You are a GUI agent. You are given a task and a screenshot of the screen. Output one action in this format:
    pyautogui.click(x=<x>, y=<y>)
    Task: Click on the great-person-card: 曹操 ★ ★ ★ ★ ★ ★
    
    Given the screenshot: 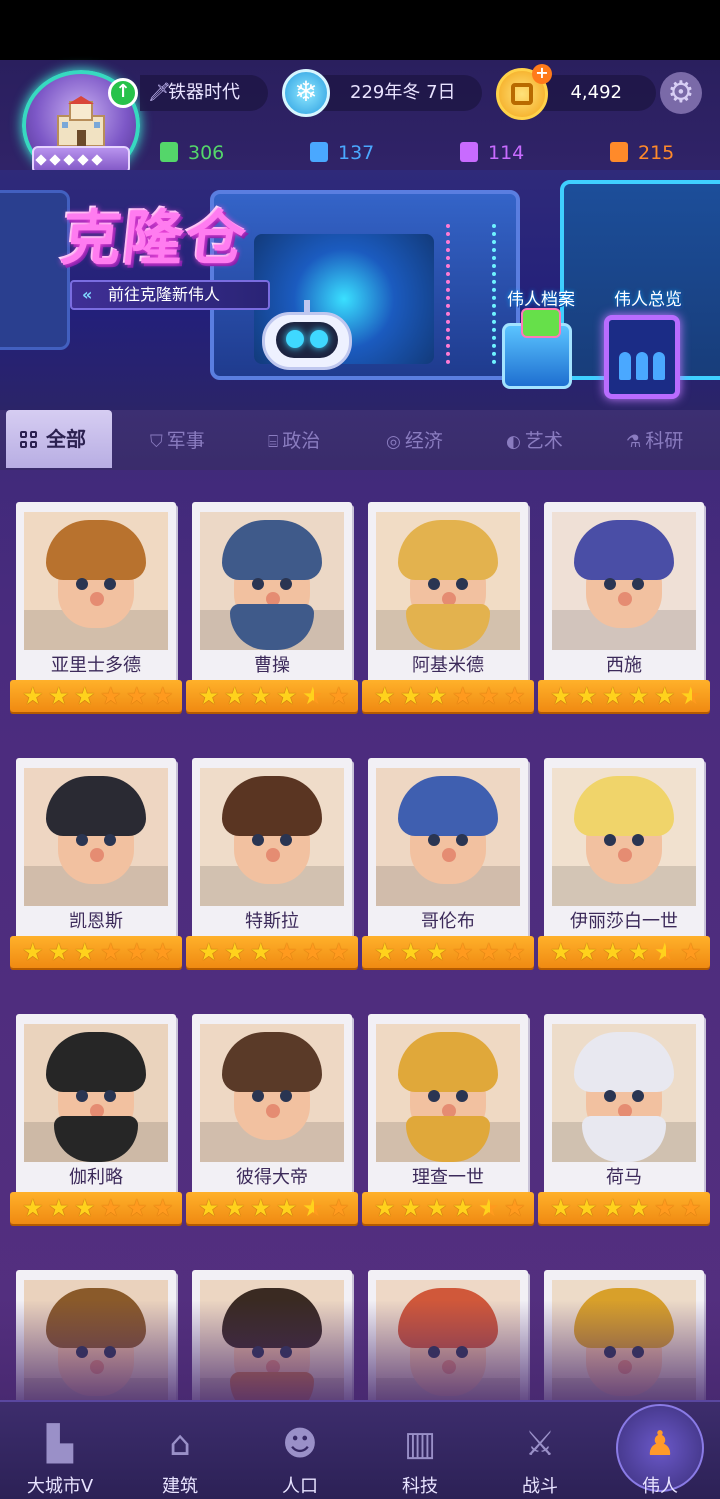 What is the action you would take?
    pyautogui.click(x=272, y=608)
    